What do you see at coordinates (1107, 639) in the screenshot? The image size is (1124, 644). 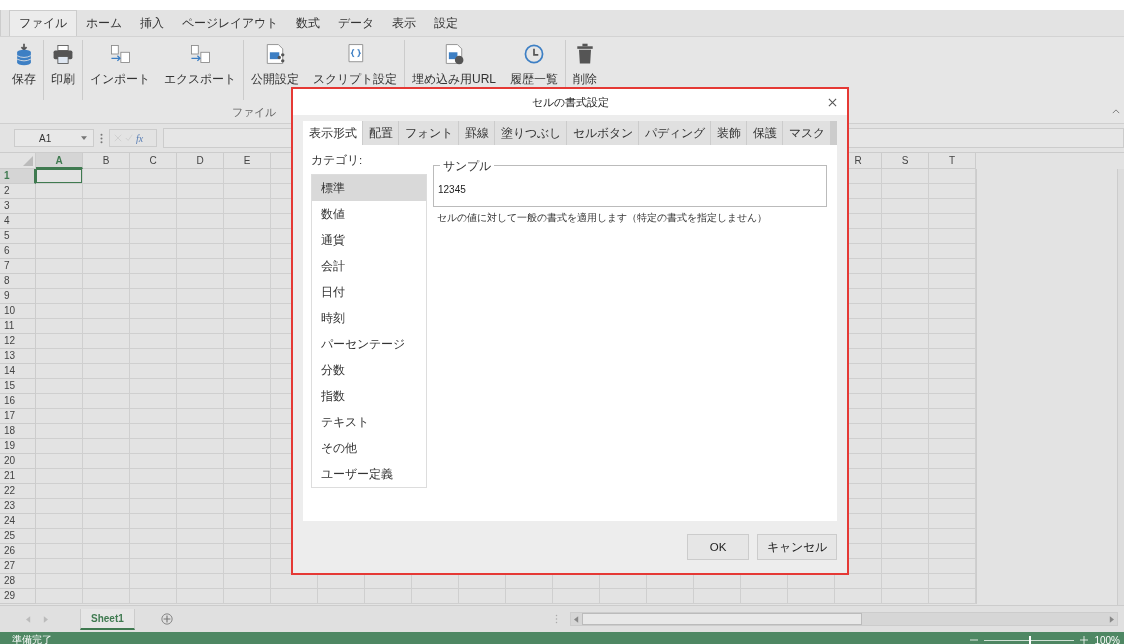 I see `zoom-level: 100%` at bounding box center [1107, 639].